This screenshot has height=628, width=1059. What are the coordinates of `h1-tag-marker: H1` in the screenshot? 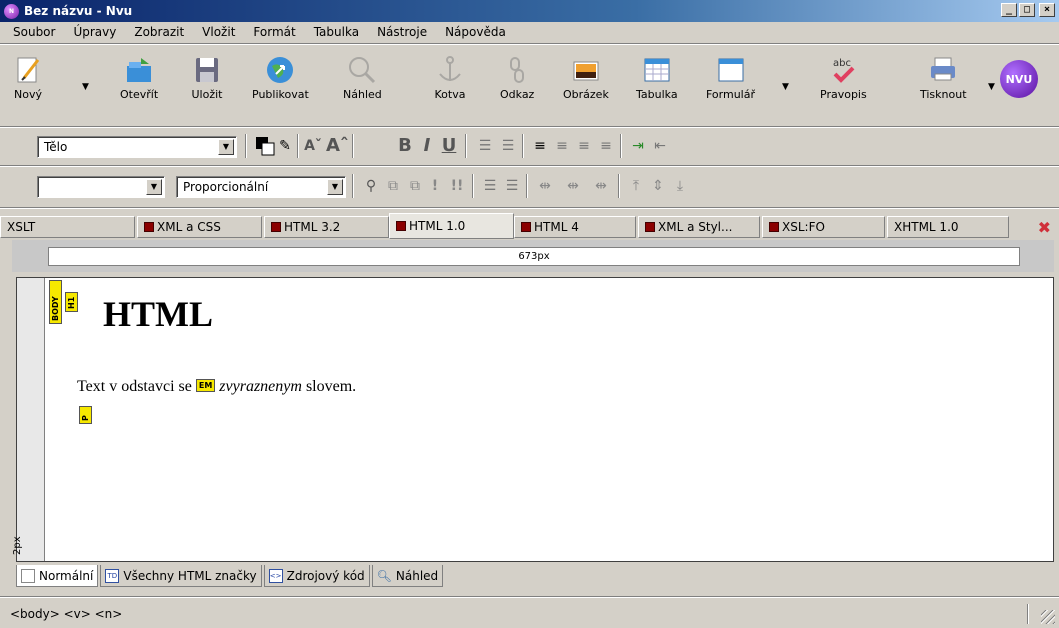 It's located at (71, 302).